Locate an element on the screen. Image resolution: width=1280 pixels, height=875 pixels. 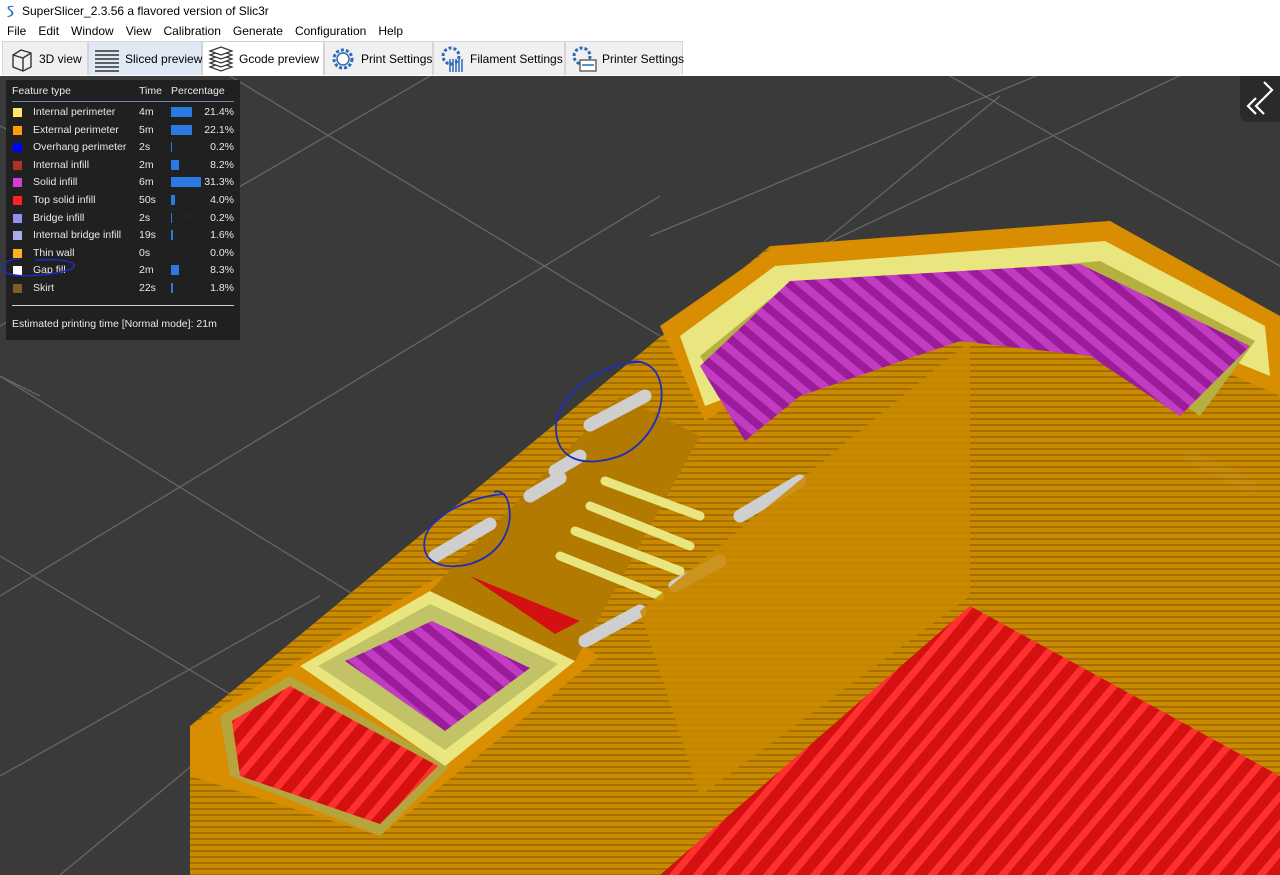
legend-feature-time: 50s is located at coordinates (147, 200).